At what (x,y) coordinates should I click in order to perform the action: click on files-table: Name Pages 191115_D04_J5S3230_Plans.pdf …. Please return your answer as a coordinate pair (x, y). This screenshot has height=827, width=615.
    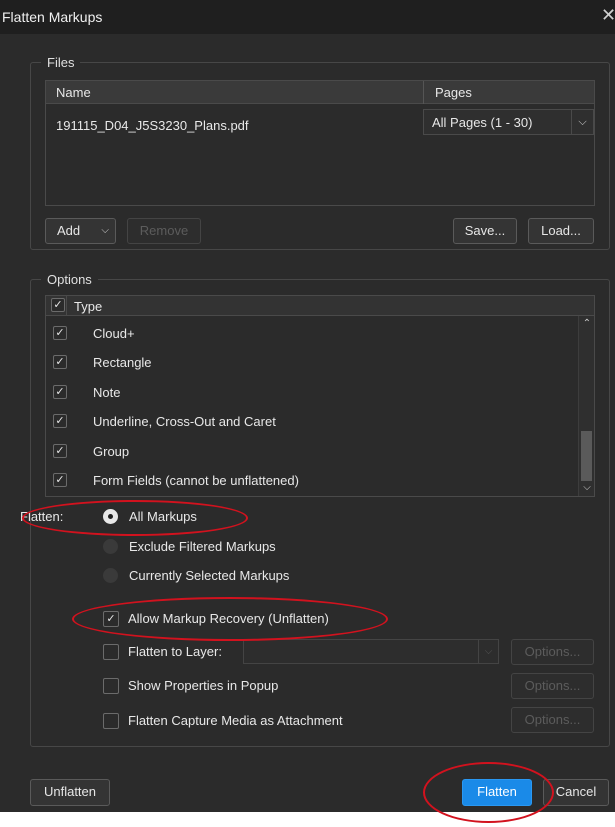
    Looking at the image, I should click on (320, 143).